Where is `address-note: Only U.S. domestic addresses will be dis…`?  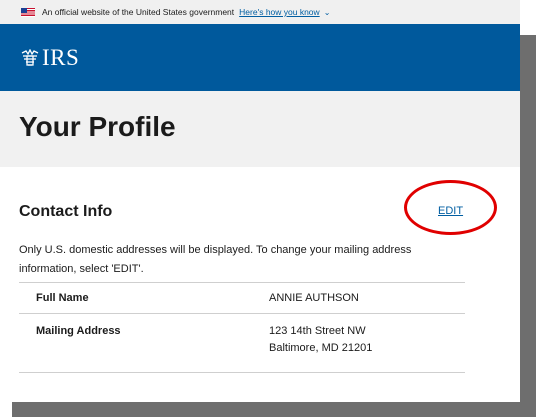
address-note: Only U.S. domestic addresses will be dis… is located at coordinates (215, 259).